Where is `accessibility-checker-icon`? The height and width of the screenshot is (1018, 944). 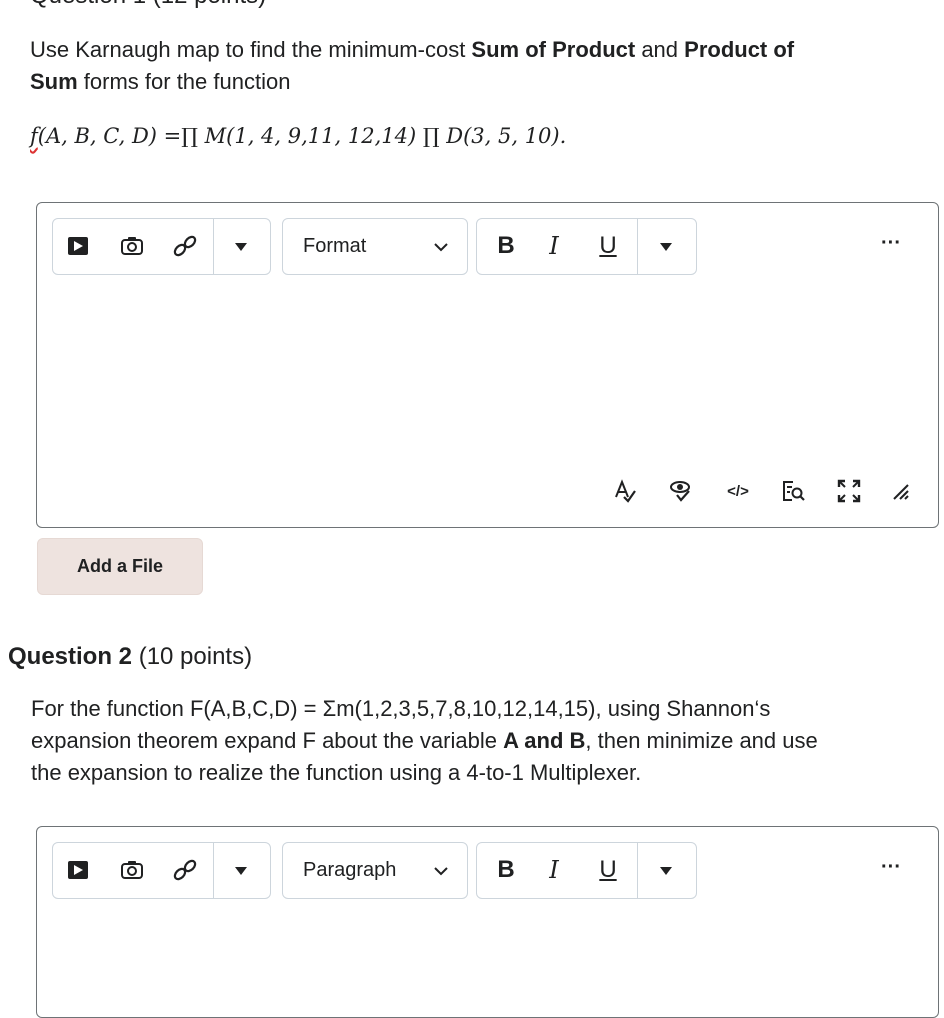
accessibility-checker-icon is located at coordinates (624, 491).